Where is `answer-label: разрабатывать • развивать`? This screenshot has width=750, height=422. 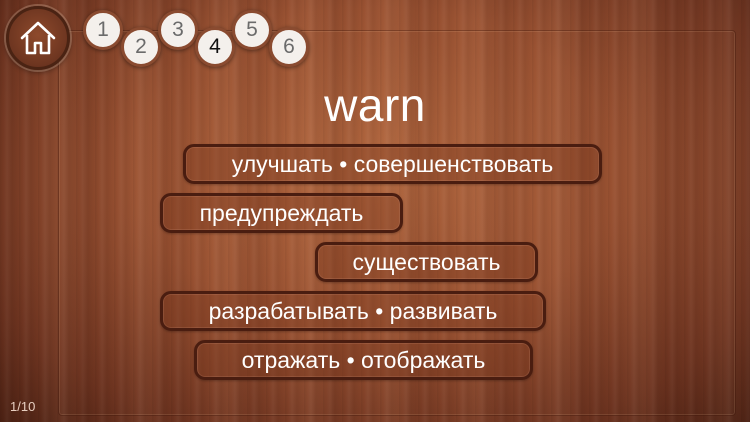
answer-label: разрабатывать • развивать is located at coordinates (353, 310).